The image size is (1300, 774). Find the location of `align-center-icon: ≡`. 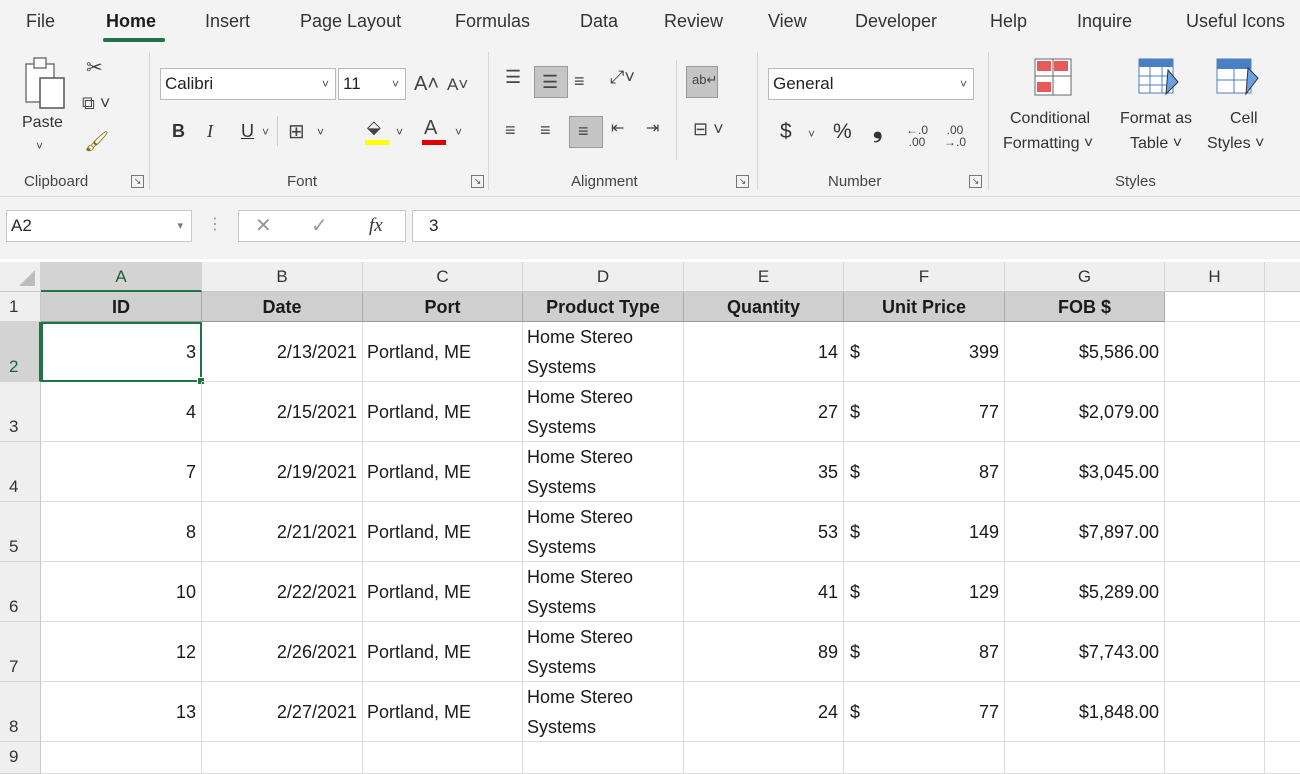

align-center-icon: ≡ is located at coordinates (545, 130).